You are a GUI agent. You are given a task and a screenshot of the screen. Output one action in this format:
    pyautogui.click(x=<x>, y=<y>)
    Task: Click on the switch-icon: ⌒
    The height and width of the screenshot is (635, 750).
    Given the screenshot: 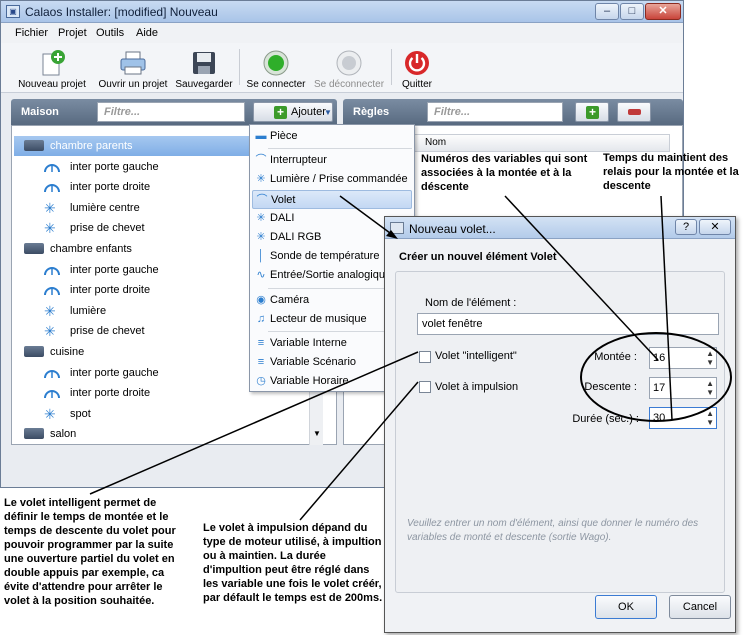 What is the action you would take?
    pyautogui.click(x=261, y=160)
    